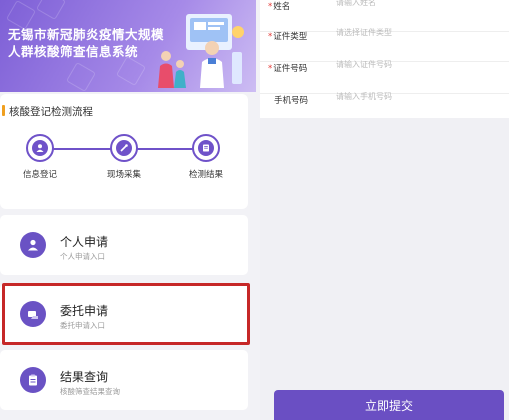  I want to click on option-result-query: 结果查询 核酸筛查结果查询, so click(124, 380).